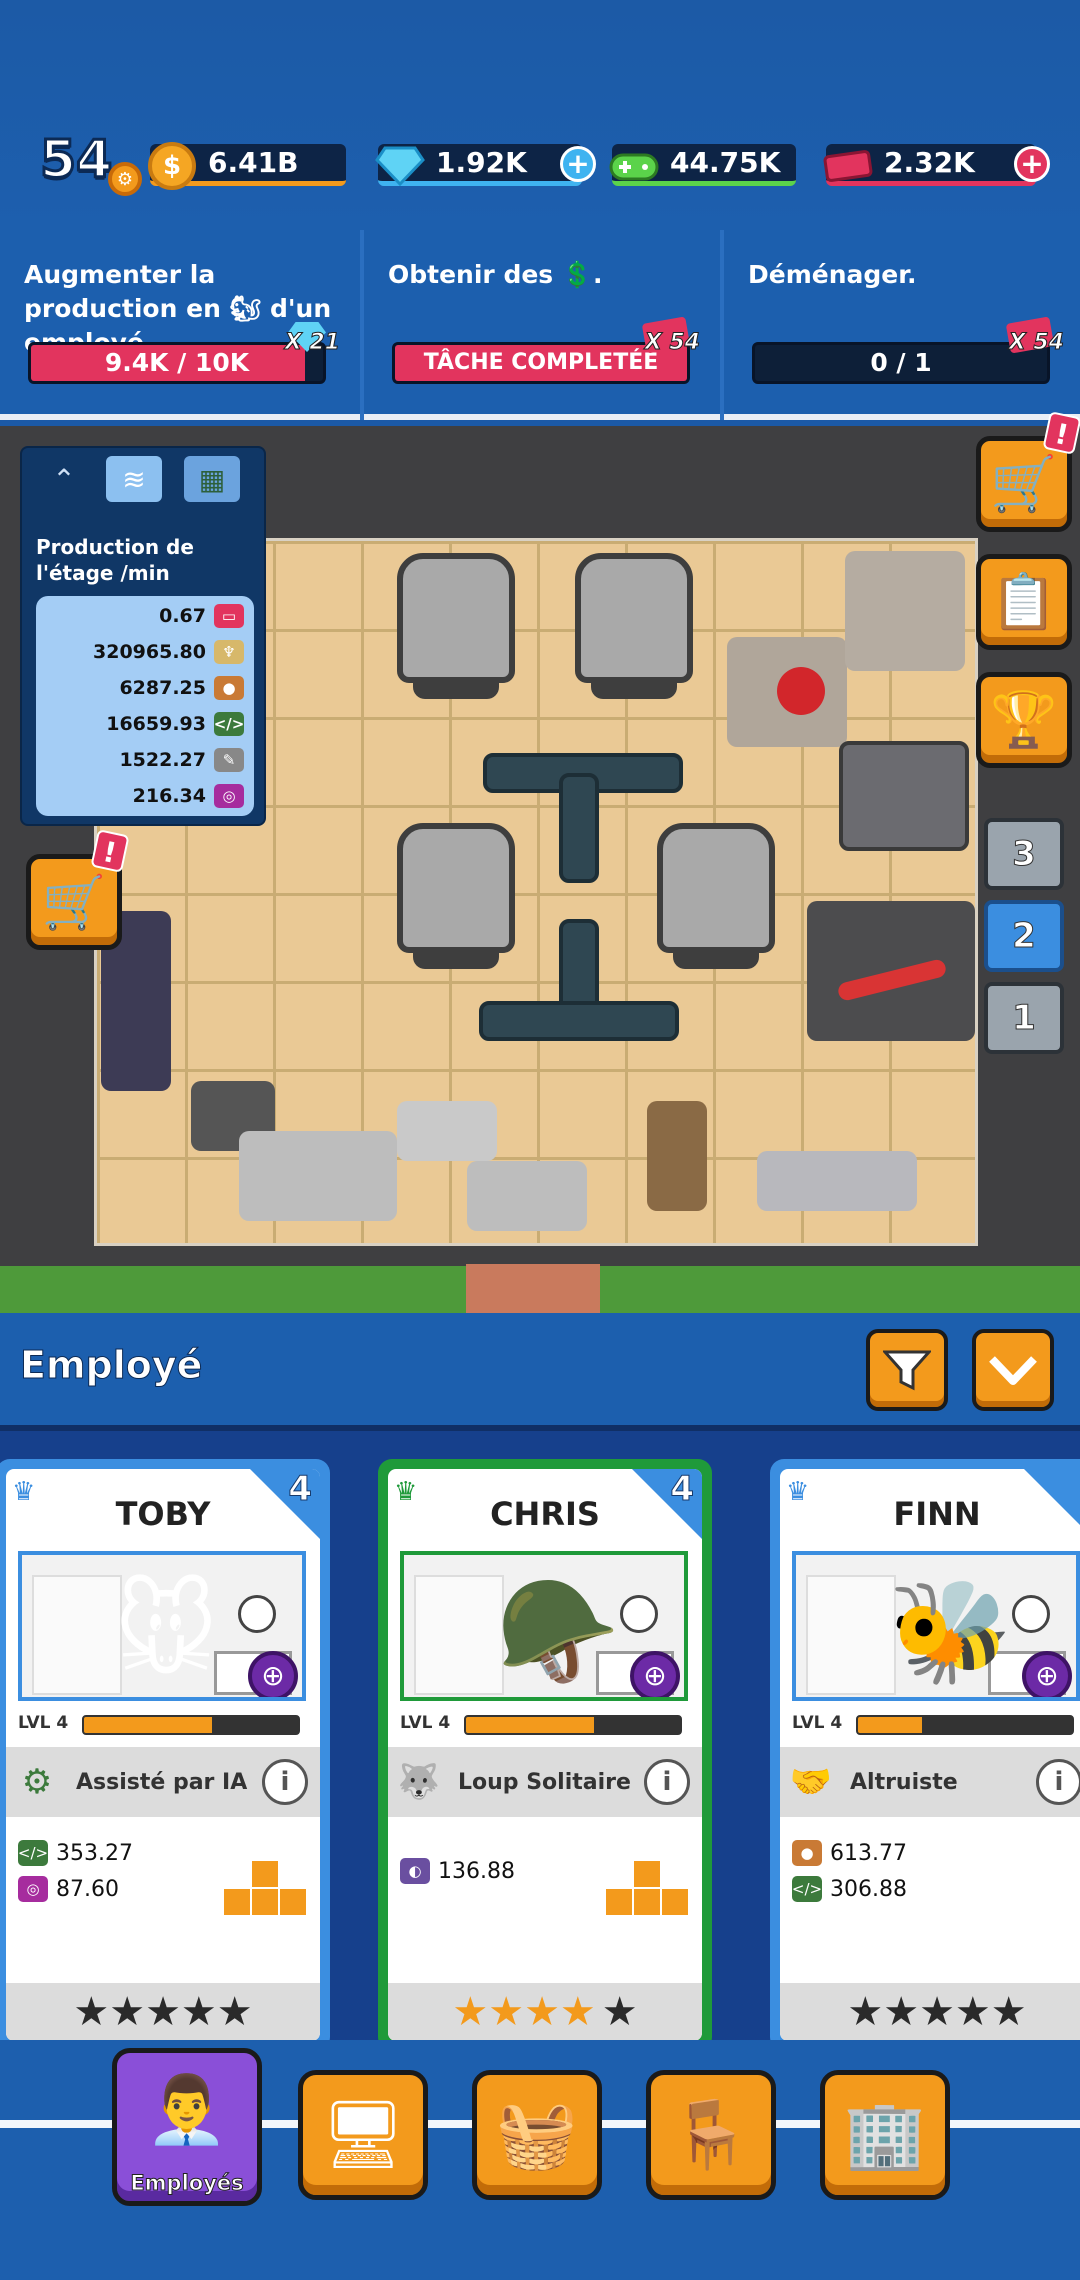 The image size is (1080, 2280). I want to click on employee-card-chris: ♛ 4 CHRIS 🪖 ⊕ LVL 4 🐺 Loup Solitaire i ◐, so click(545, 1755).